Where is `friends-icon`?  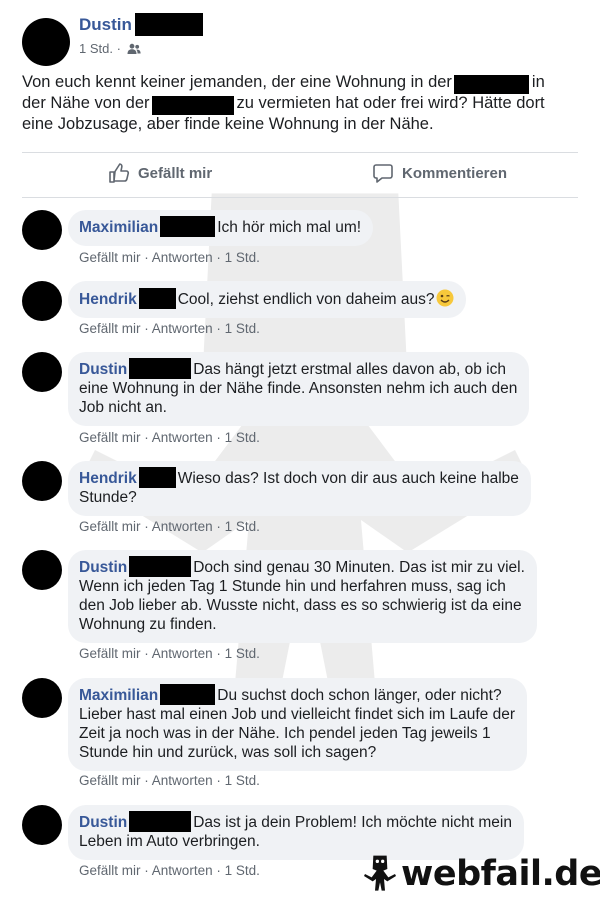 friends-icon is located at coordinates (134, 48).